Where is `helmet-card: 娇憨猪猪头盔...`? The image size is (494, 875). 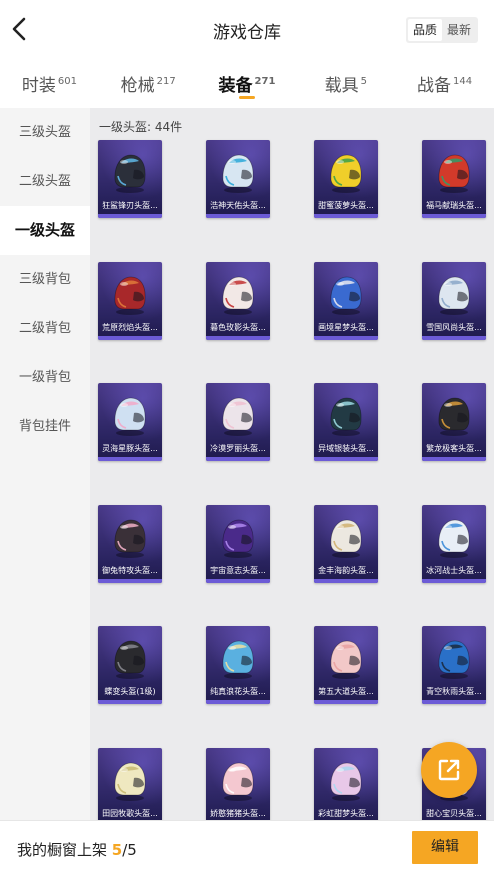 helmet-card: 娇憨猪猪头盔... is located at coordinates (238, 784).